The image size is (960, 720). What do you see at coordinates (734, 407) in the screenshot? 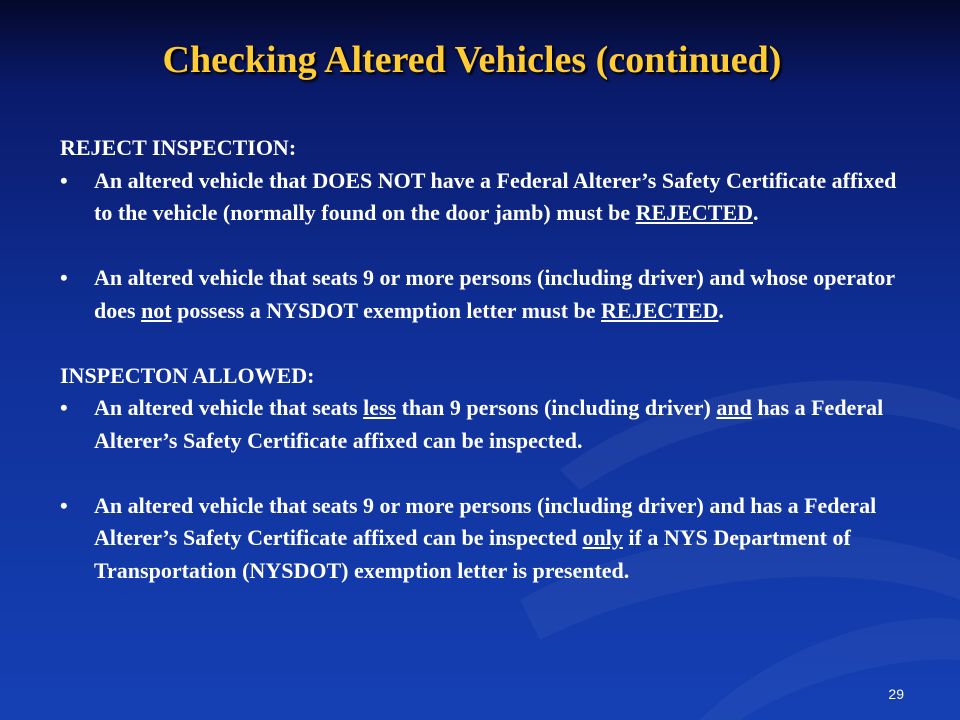
I see `underlined-text: and` at bounding box center [734, 407].